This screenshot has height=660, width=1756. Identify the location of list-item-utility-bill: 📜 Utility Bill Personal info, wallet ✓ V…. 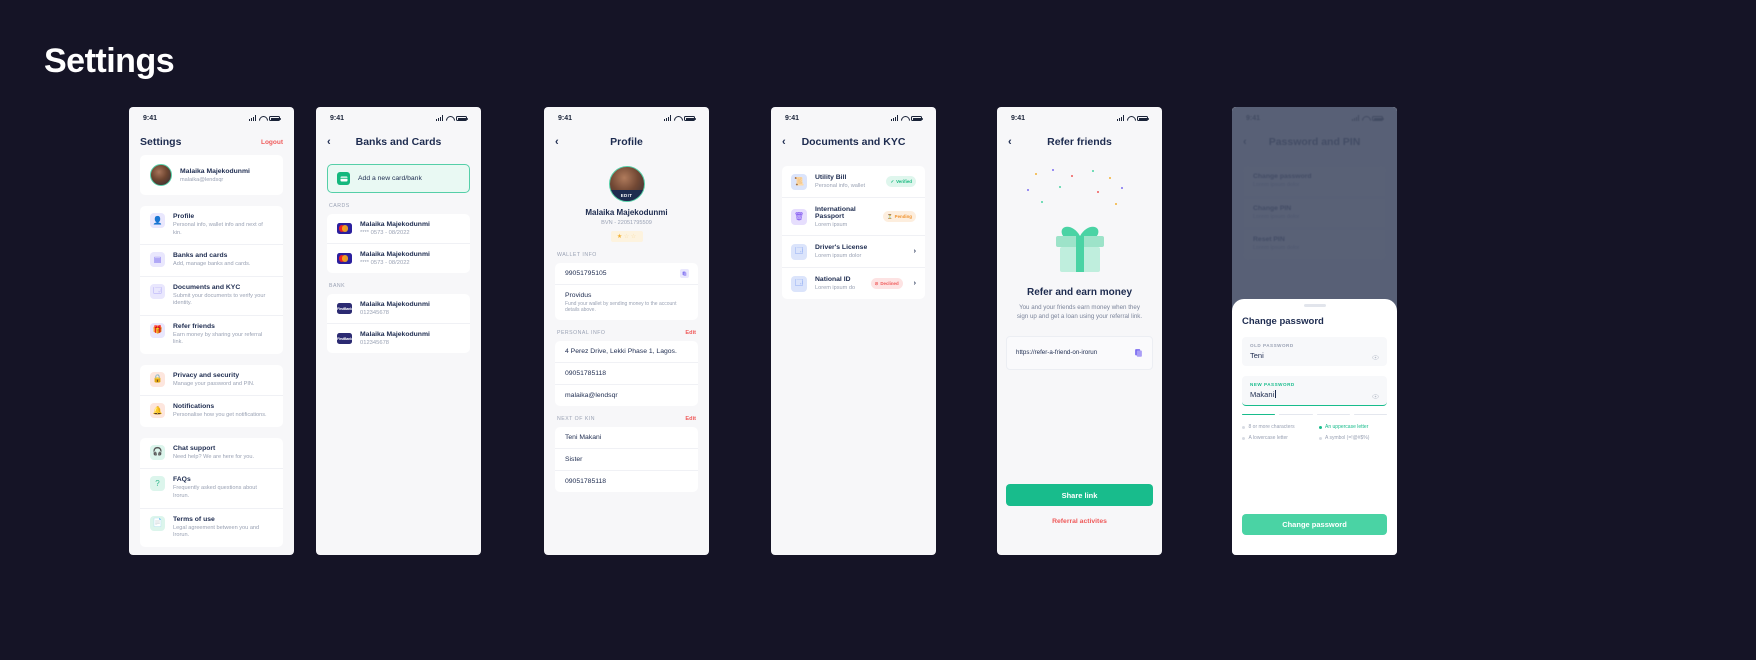
(853, 182).